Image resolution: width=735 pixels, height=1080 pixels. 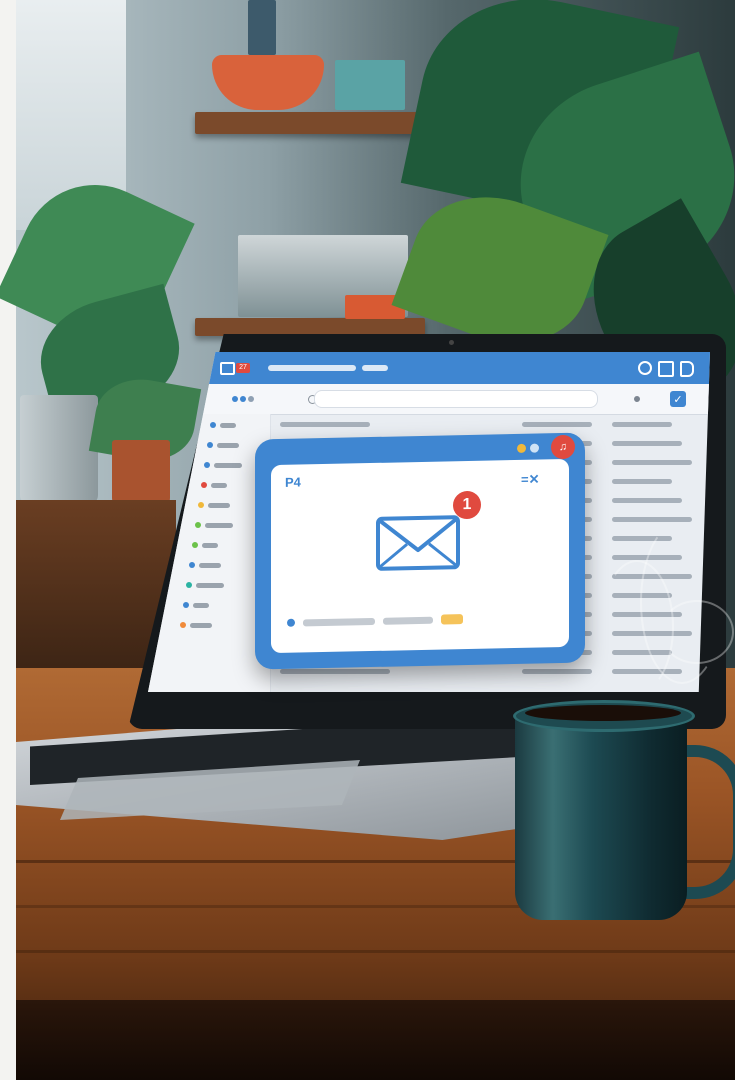 What do you see at coordinates (310, 327) in the screenshot?
I see `lower-shelf` at bounding box center [310, 327].